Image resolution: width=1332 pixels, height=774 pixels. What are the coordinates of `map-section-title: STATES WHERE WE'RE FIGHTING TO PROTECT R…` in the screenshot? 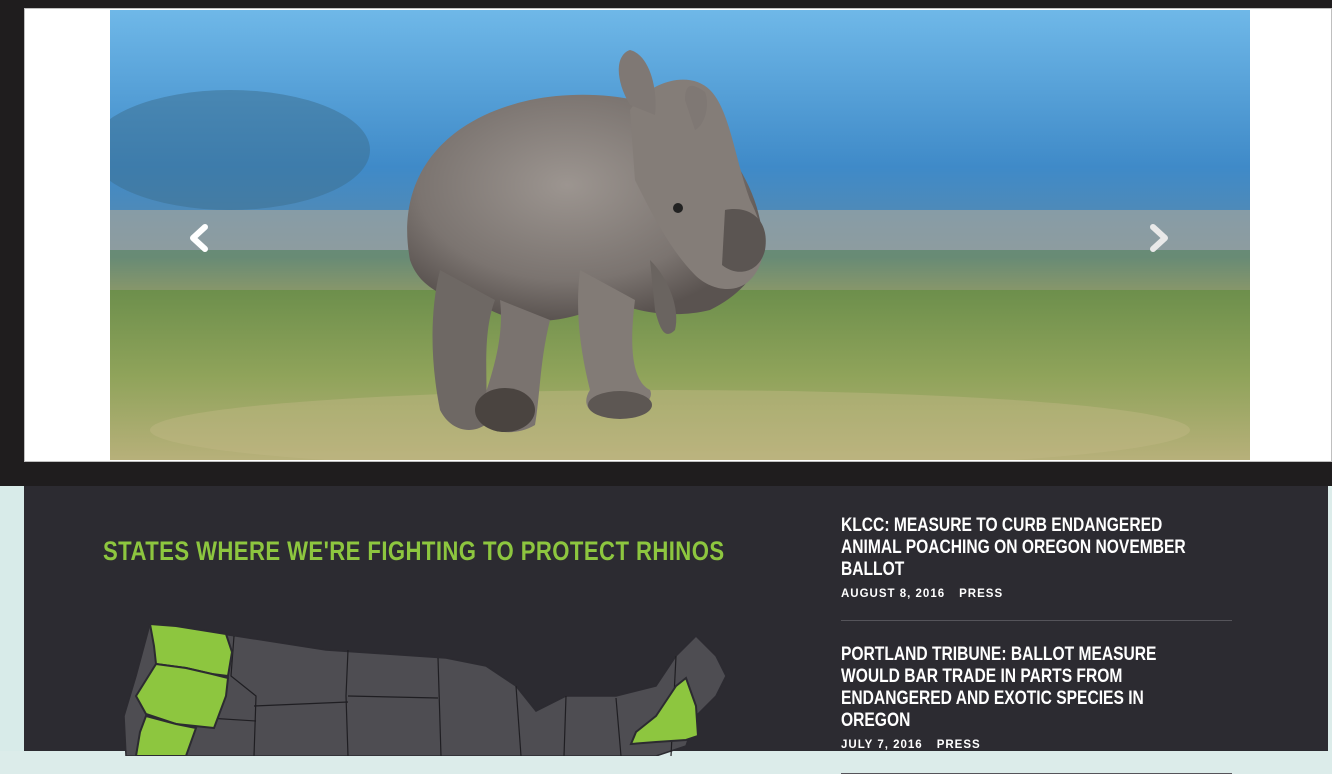 It's located at (414, 551).